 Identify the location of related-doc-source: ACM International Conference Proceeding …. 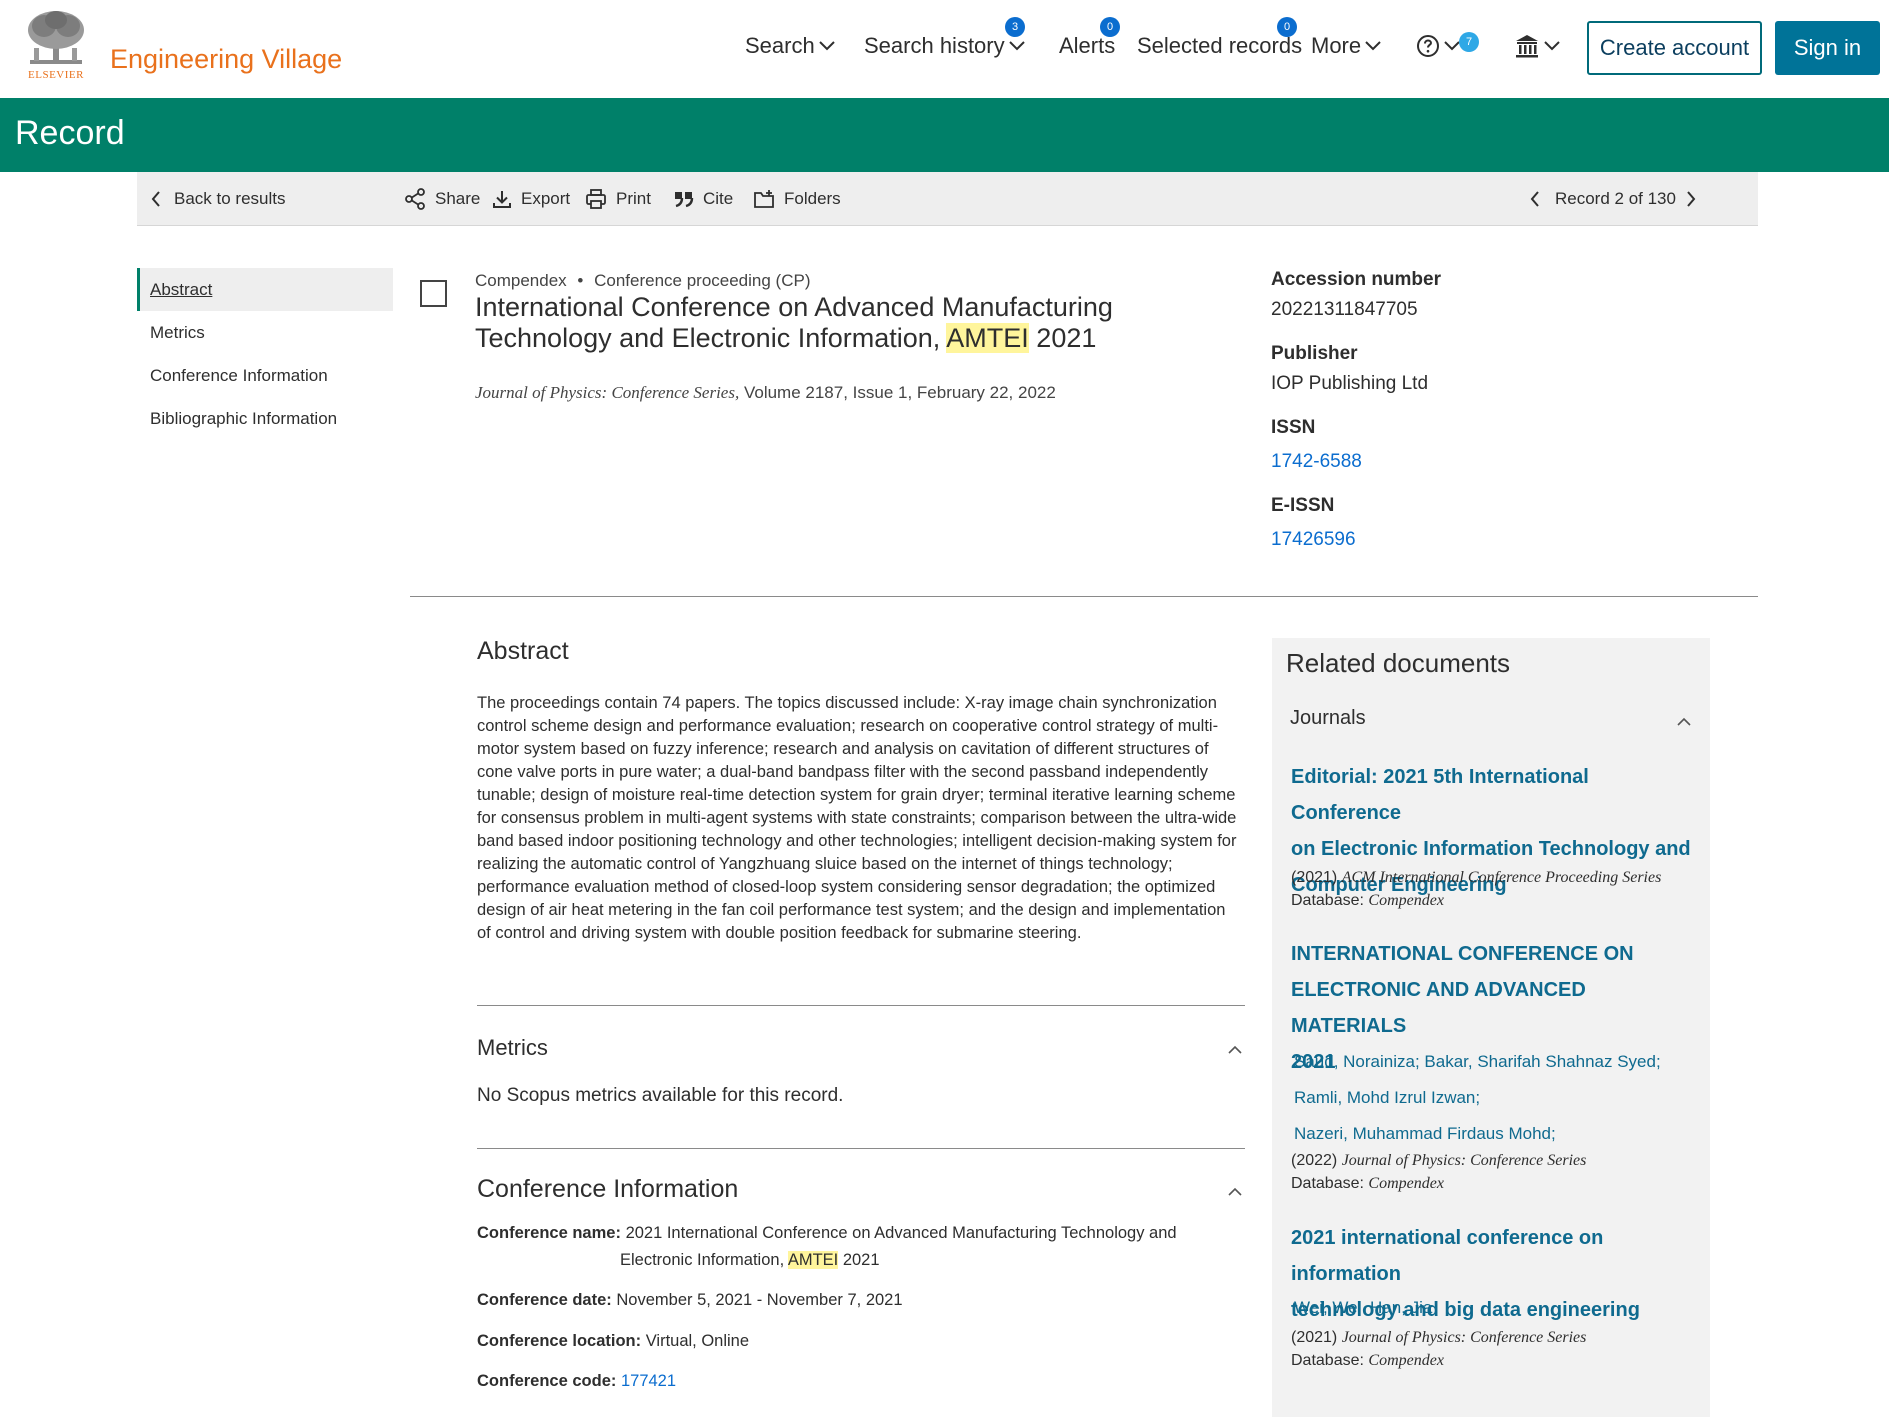
(1501, 877).